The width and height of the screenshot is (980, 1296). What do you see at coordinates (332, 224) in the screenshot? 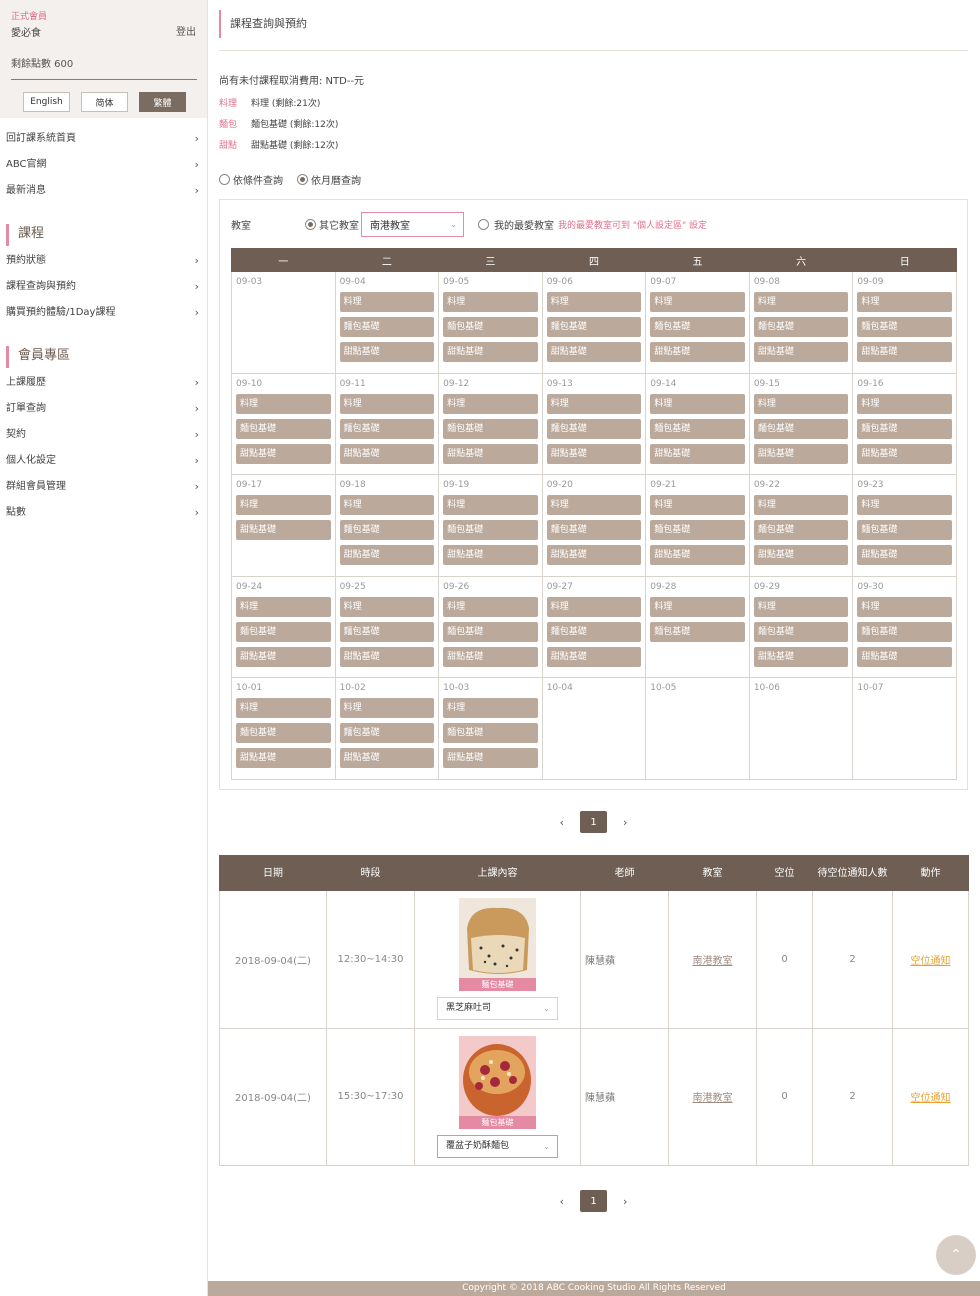
I see `other-classroom-radio: 其它教室` at bounding box center [332, 224].